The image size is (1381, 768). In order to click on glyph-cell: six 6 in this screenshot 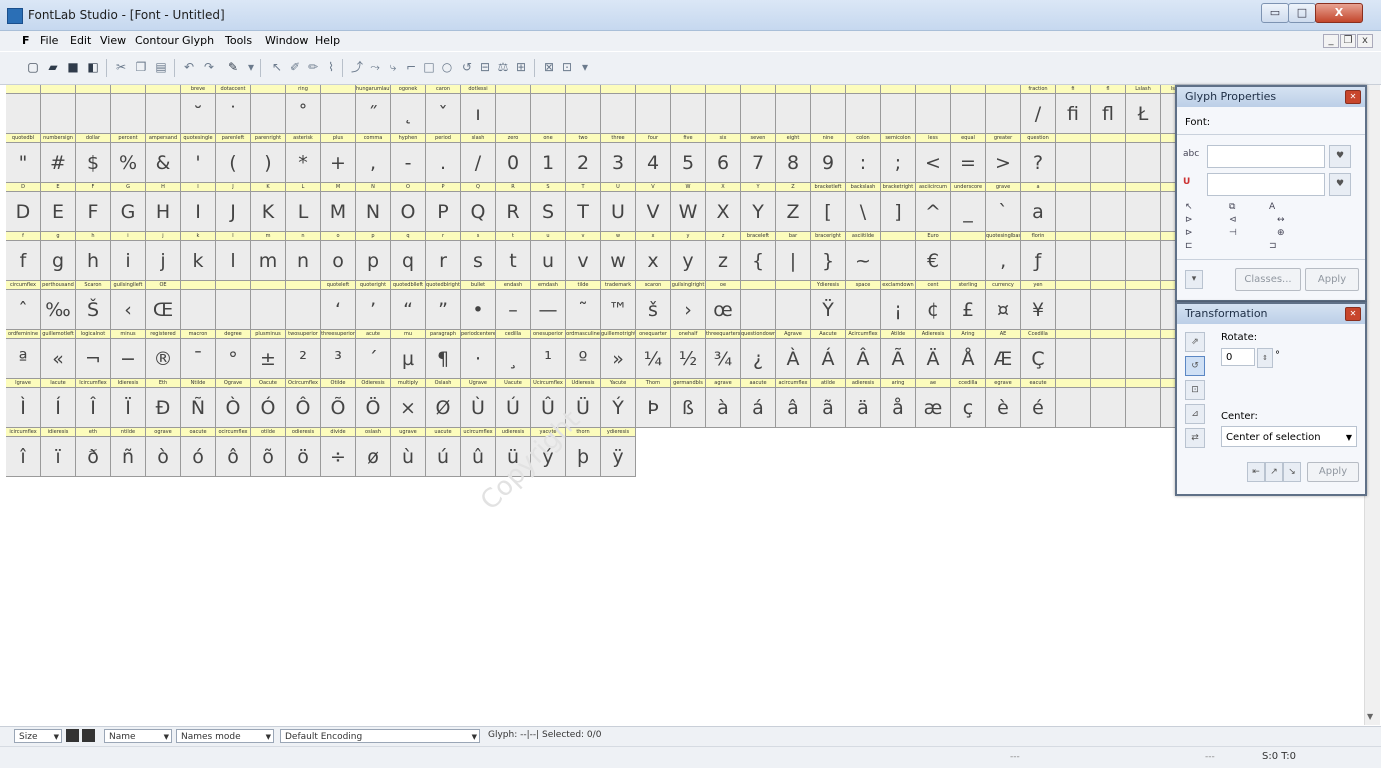, I will do `click(723, 158)`.